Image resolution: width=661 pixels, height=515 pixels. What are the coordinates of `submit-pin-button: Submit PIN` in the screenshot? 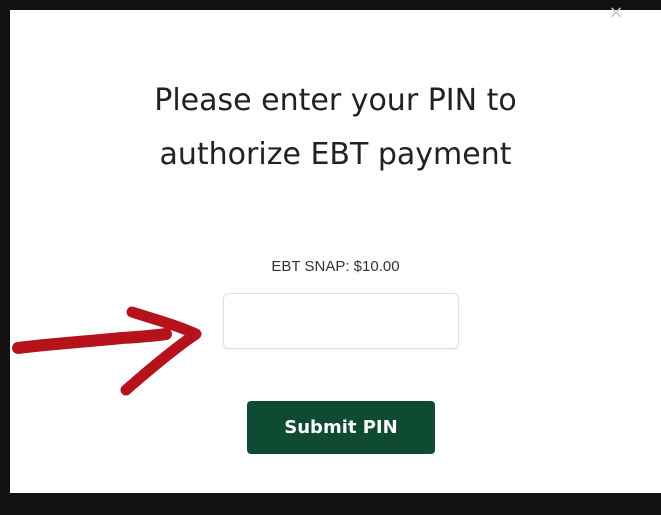 It's located at (341, 427).